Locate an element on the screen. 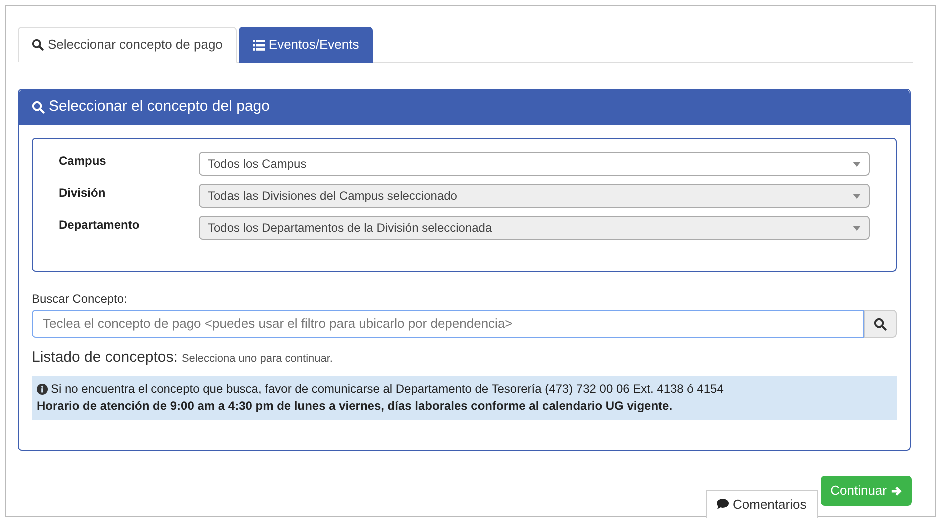 The image size is (944, 521). panel-title: Seleccionar el concepto del pago is located at coordinates (159, 107).